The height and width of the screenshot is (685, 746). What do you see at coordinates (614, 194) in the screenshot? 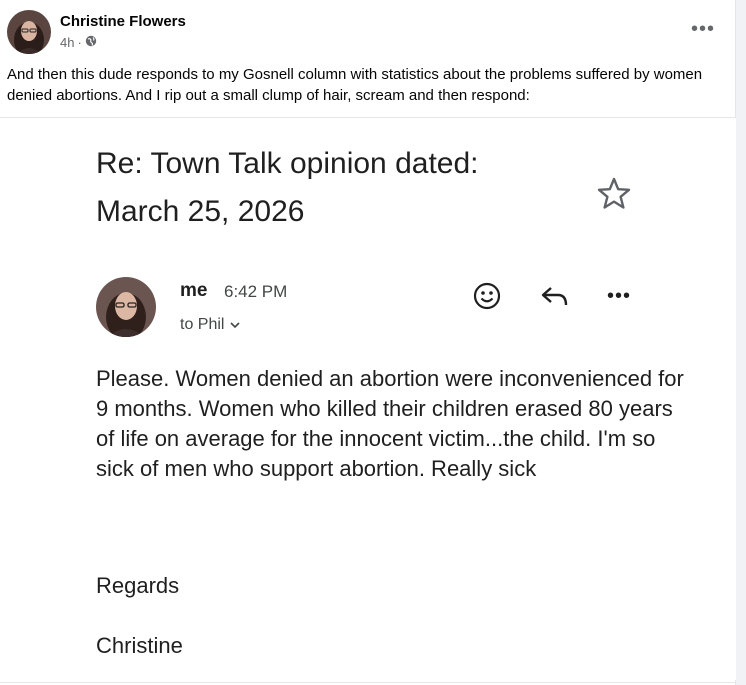
I see `star-icon` at bounding box center [614, 194].